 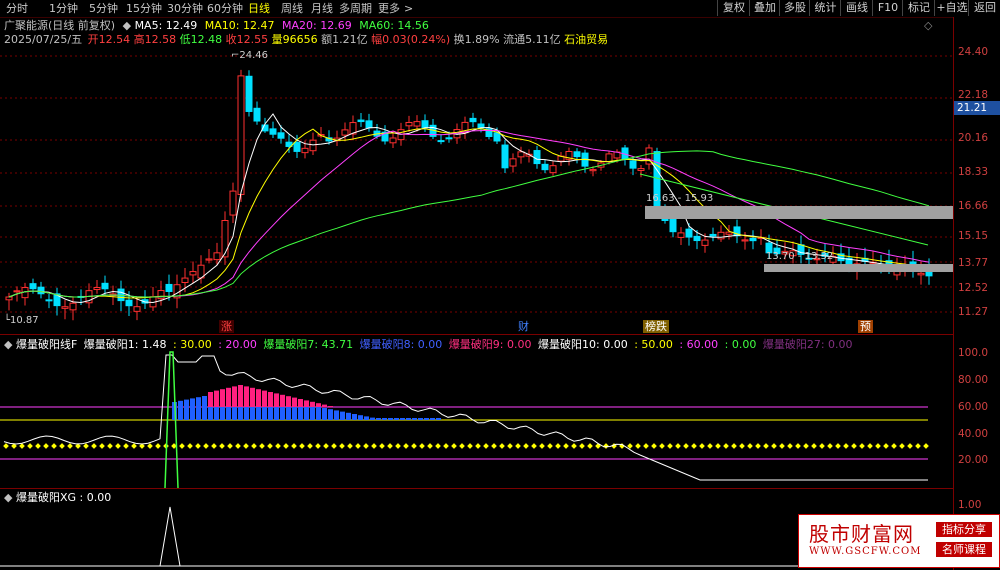 What do you see at coordinates (8, 497) in the screenshot?
I see `indicator2-settings-icon: ◆` at bounding box center [8, 497].